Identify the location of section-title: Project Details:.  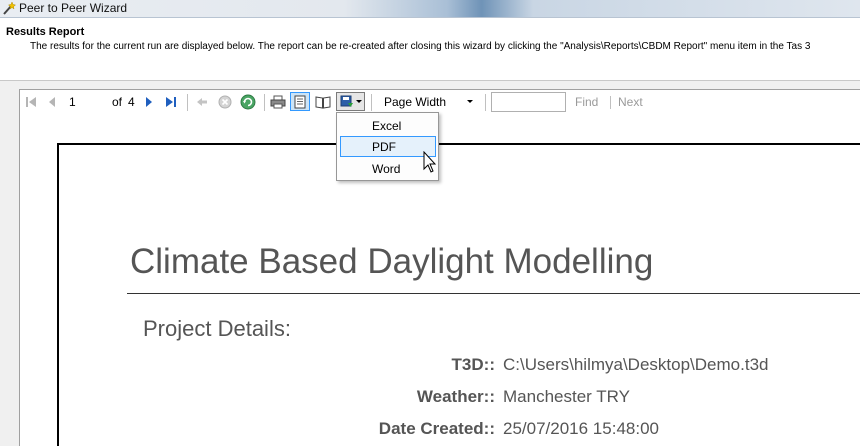
(217, 328).